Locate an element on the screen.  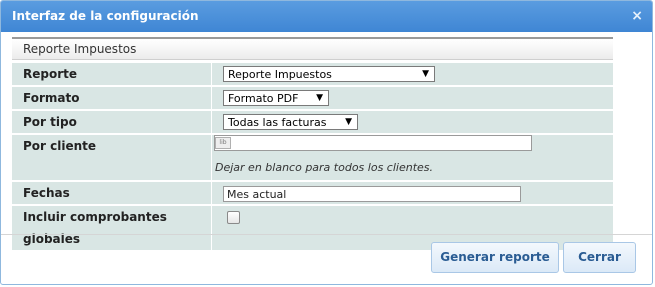
tipo-select-value: Todas las facturas is located at coordinates (277, 122).